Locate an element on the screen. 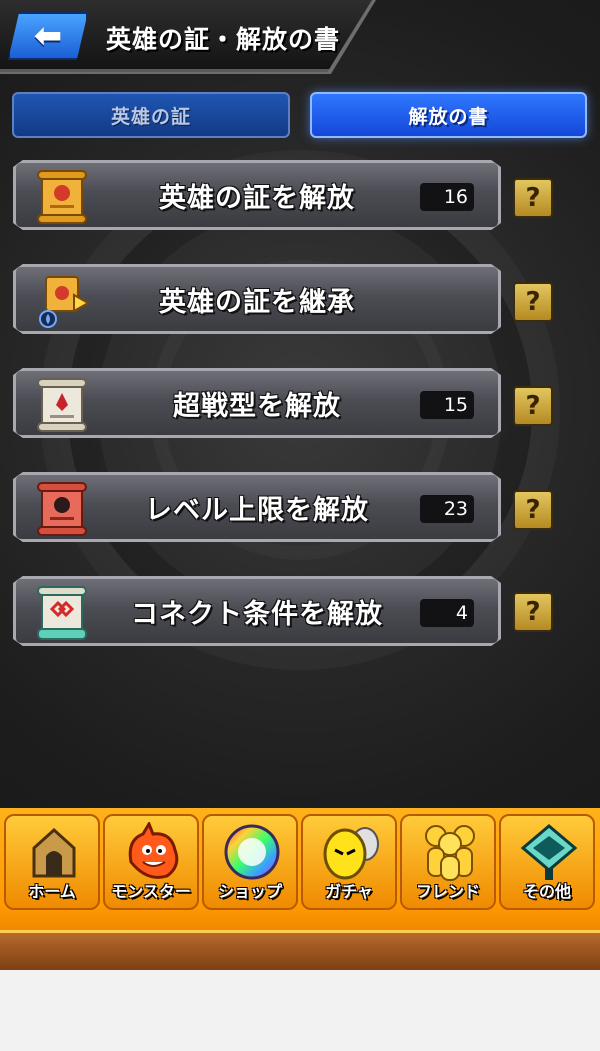 The image size is (600, 1051). nav-other-label: その他 is located at coordinates (546, 891).